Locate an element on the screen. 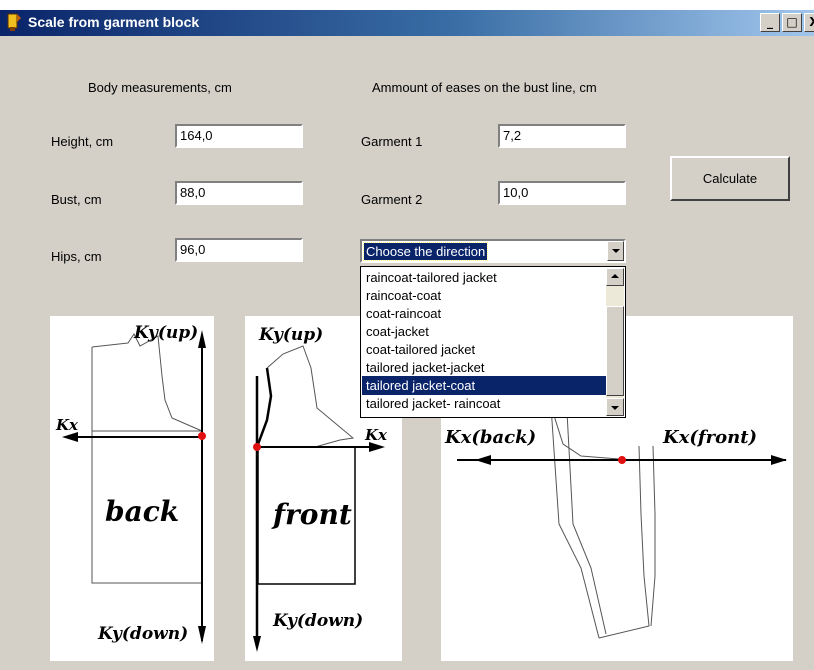 The height and width of the screenshot is (670, 814). direction-option: raincoat-coat is located at coordinates (484, 295).